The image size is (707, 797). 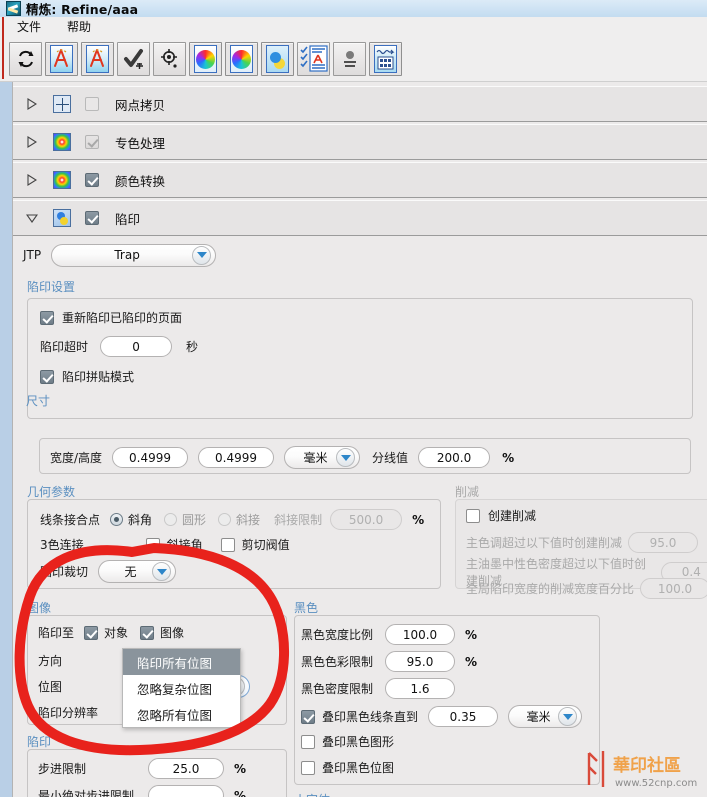 What do you see at coordinates (366, 519) in the screenshot?
I see `miter-limit-input: 500.0` at bounding box center [366, 519].